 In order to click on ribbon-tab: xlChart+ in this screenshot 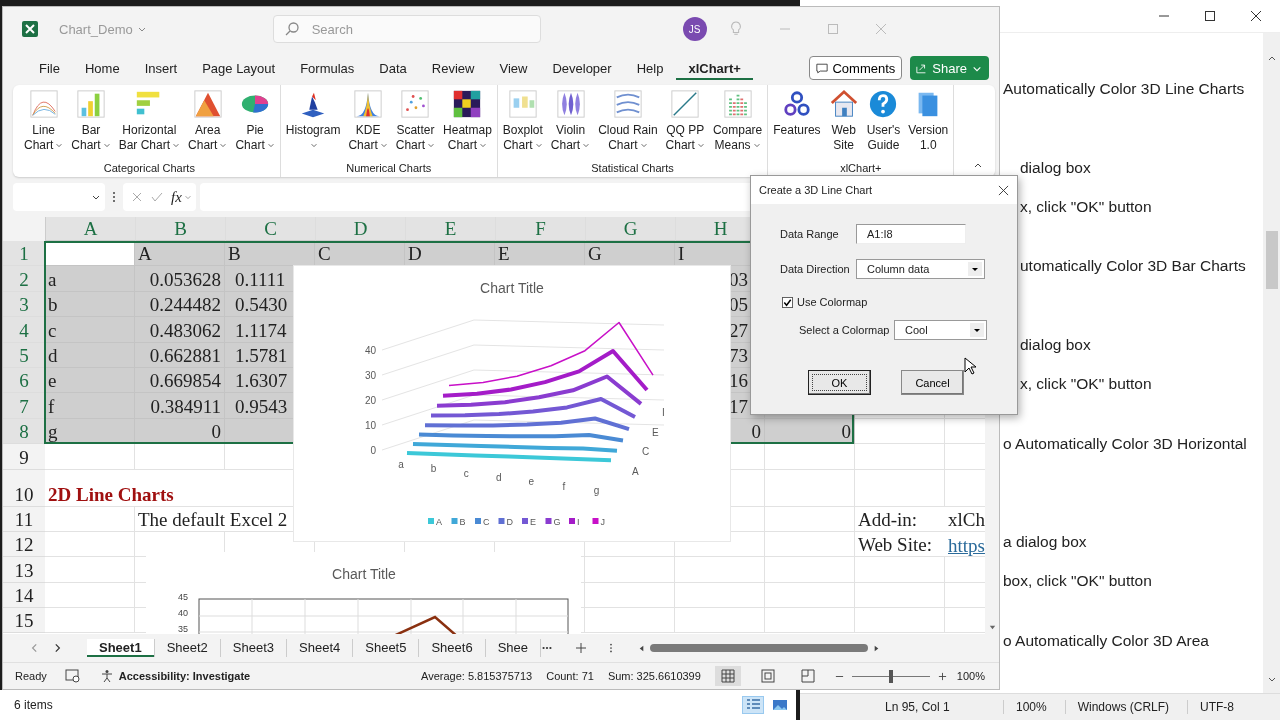, I will do `click(714, 68)`.